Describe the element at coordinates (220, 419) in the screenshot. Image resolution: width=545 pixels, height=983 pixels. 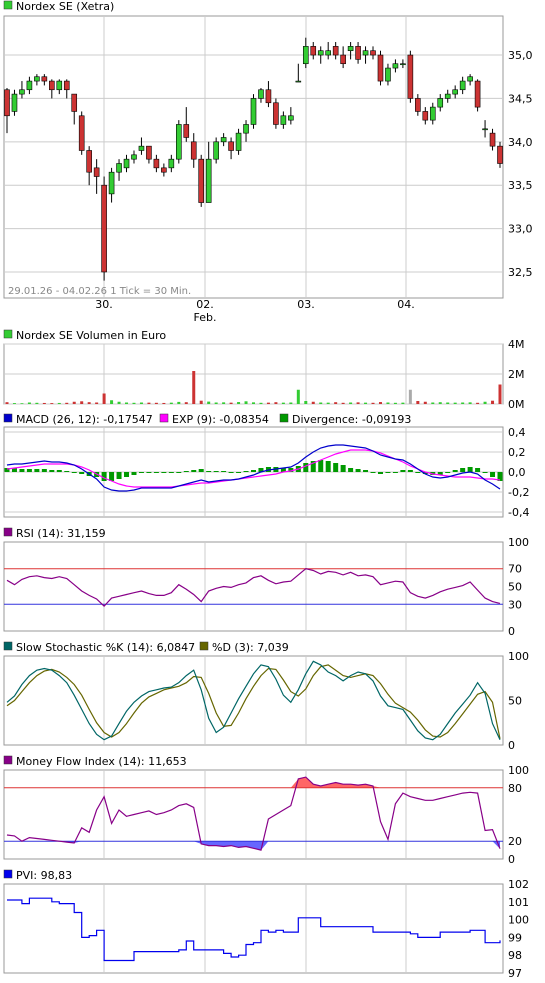
I see `macd-legend-label: EXP (9): -0,08354` at that location.